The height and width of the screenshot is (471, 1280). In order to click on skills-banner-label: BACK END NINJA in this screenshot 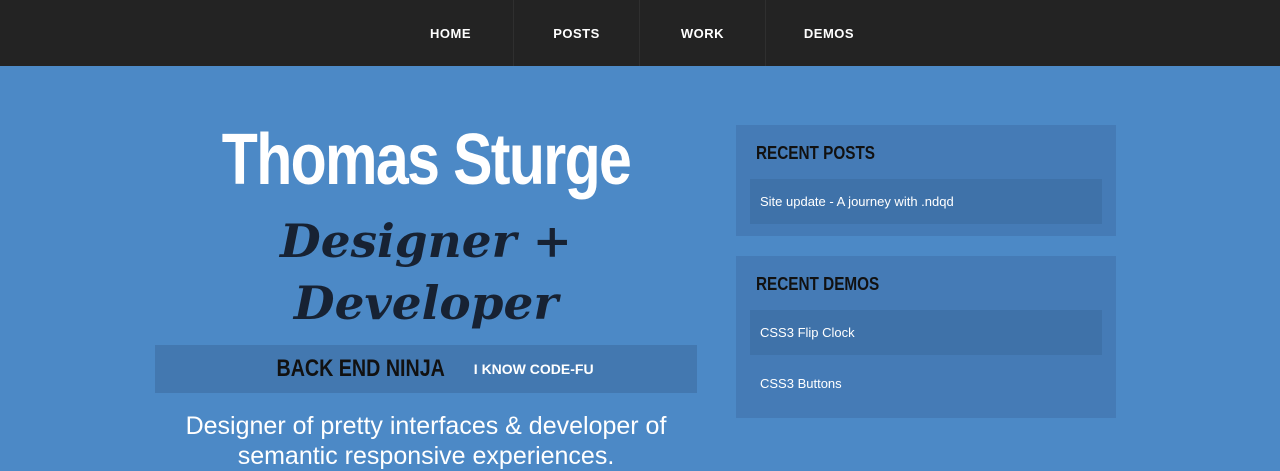, I will do `click(361, 368)`.